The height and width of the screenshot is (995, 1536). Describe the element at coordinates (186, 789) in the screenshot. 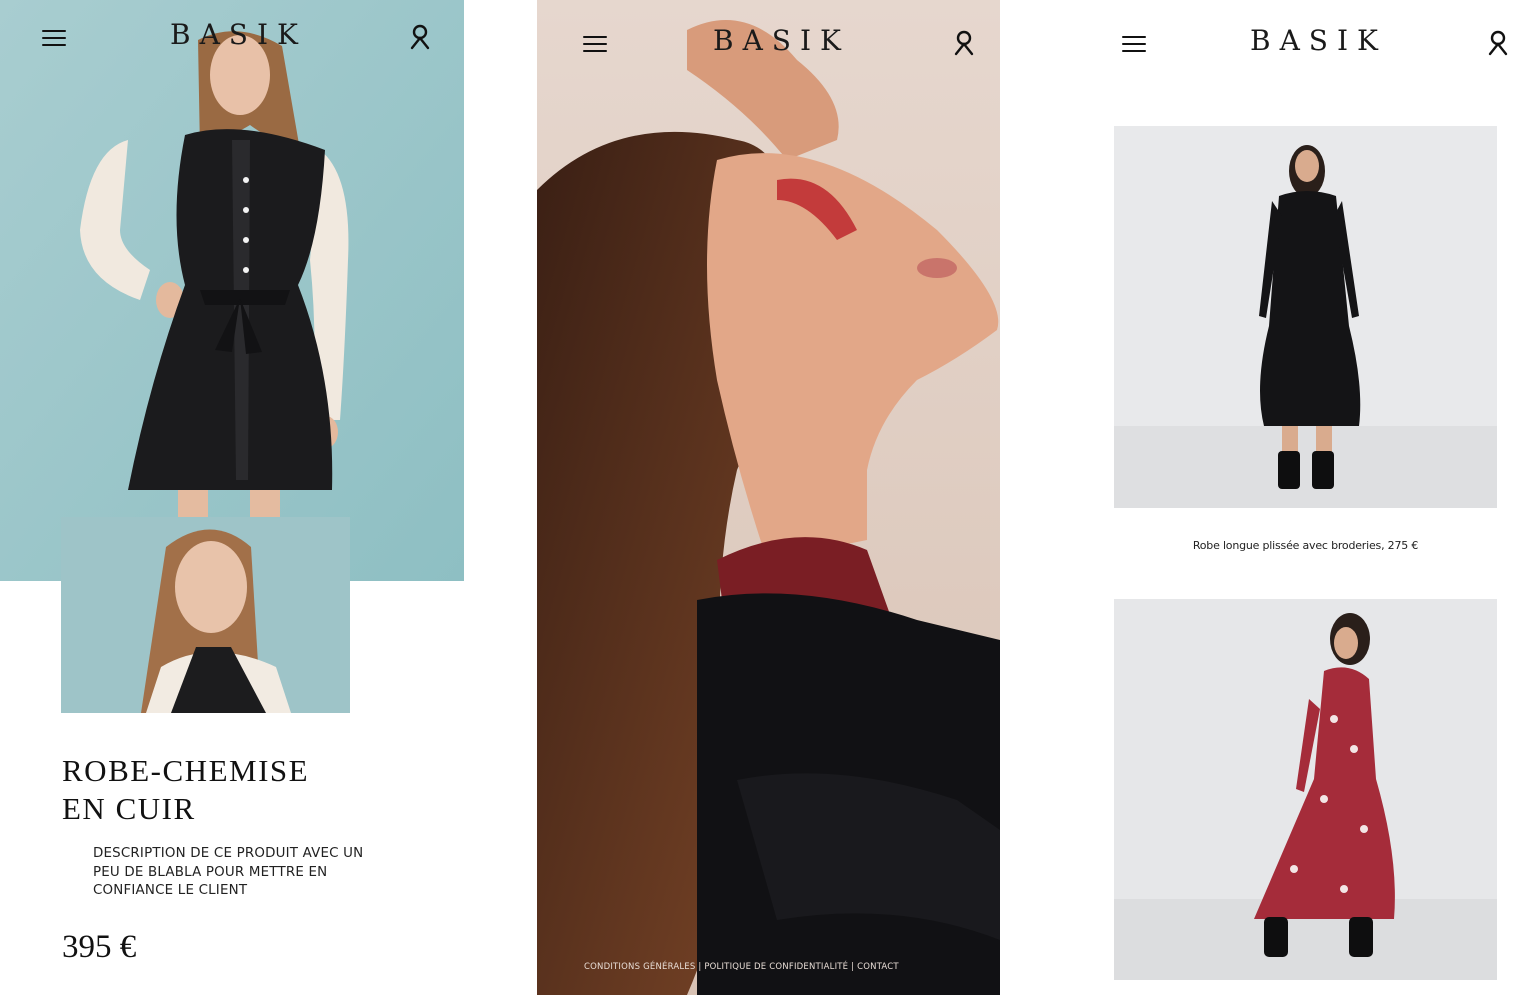

I see `product-title: ROBE-CHEMISE EN CUIR` at that location.